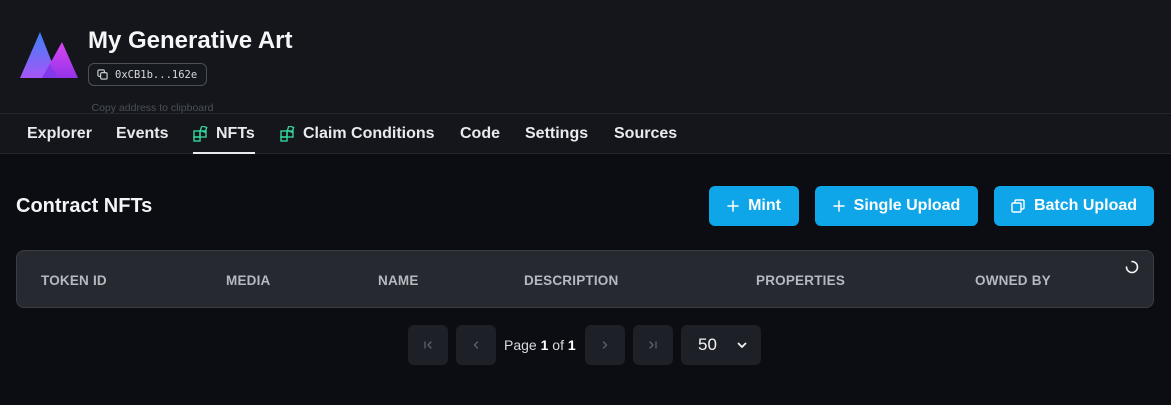 The image size is (1171, 405). What do you see at coordinates (49, 55) in the screenshot?
I see `contract-logo-icon` at bounding box center [49, 55].